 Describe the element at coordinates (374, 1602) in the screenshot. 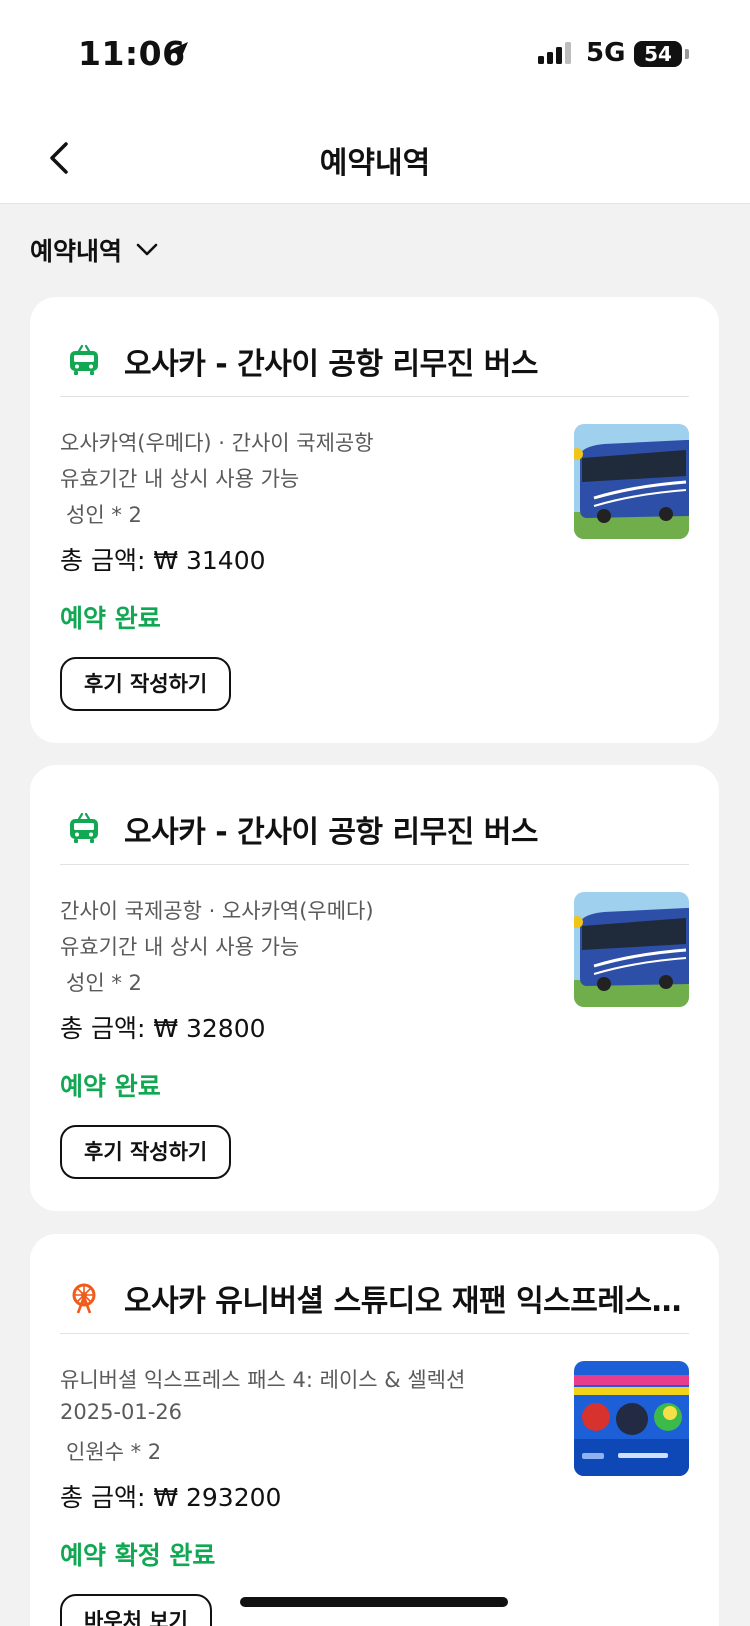

I see `home-indicator` at that location.